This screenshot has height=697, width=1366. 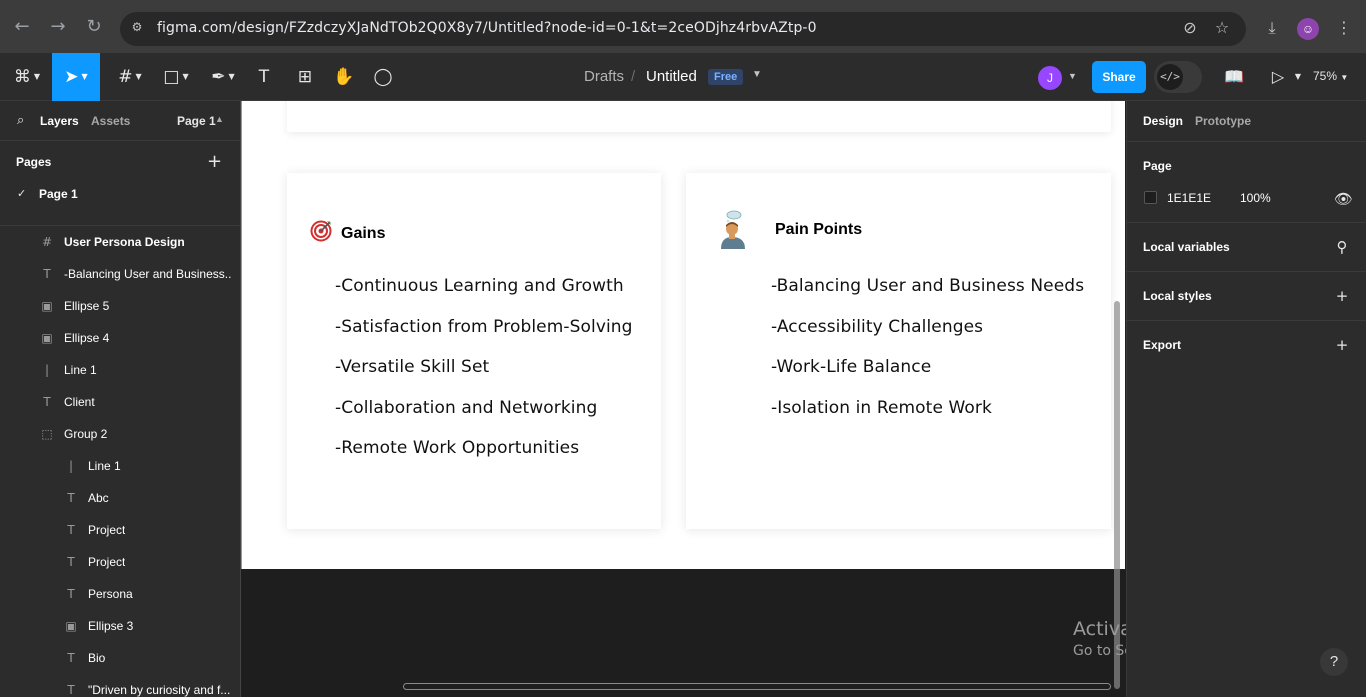 What do you see at coordinates (733, 229) in the screenshot?
I see `thinking-person-icon` at bounding box center [733, 229].